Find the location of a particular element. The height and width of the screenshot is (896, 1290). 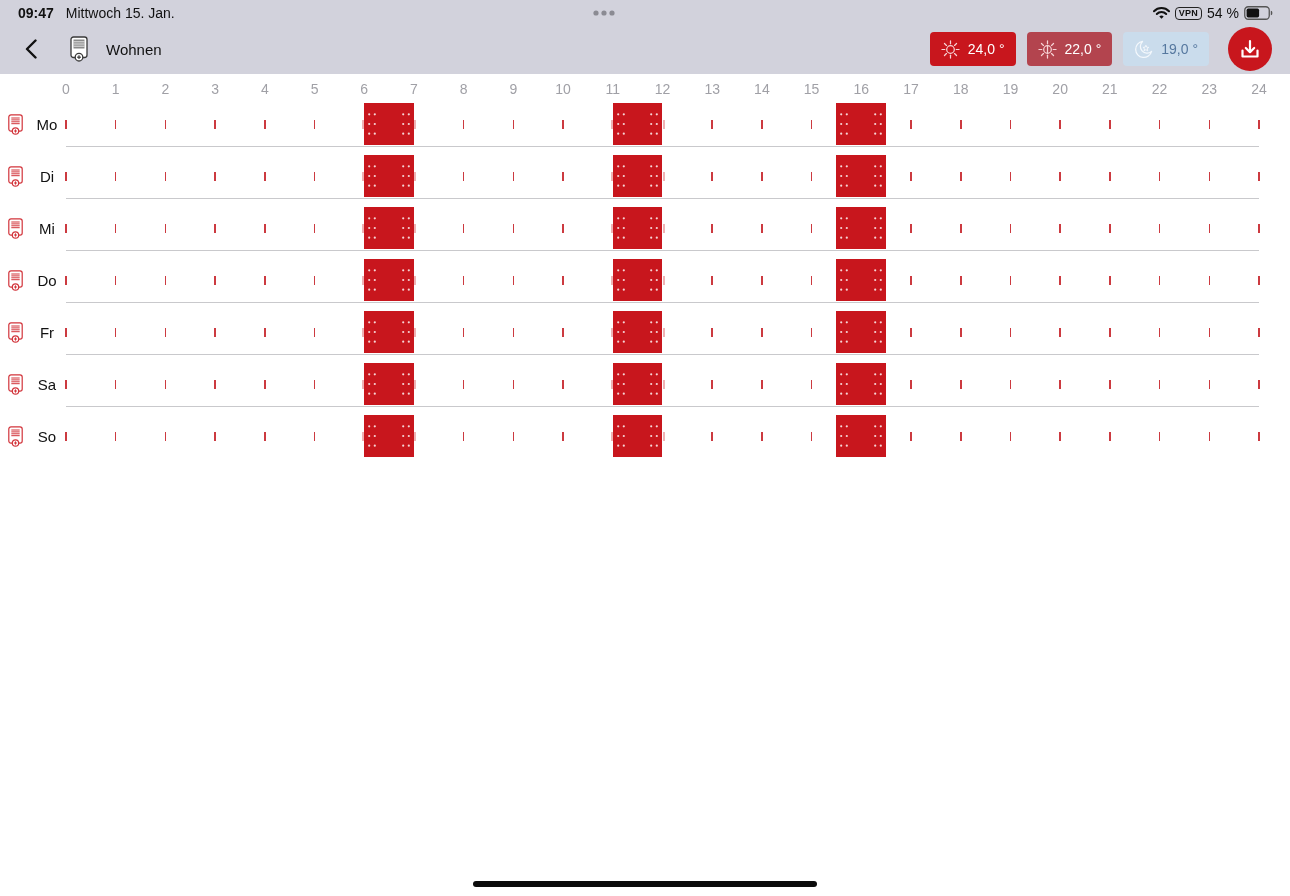

hour-label: 8 is located at coordinates (463, 89).